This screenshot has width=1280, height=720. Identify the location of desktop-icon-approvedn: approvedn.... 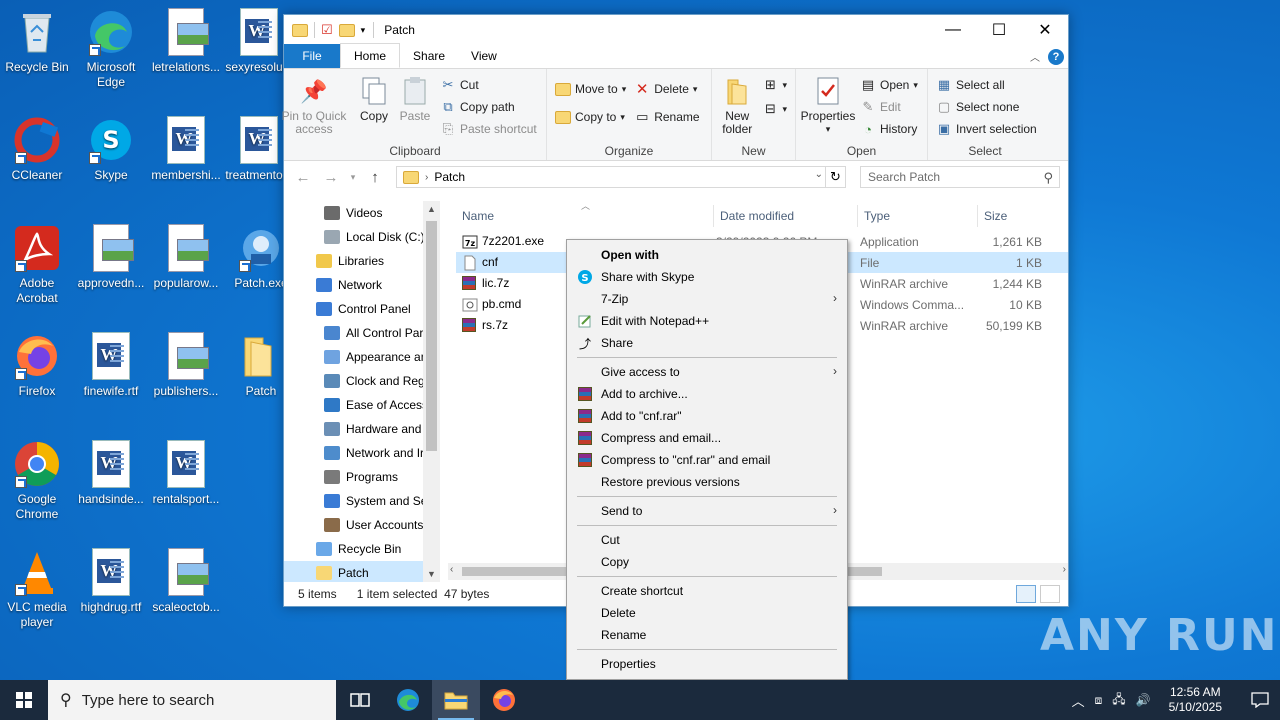
(111, 257).